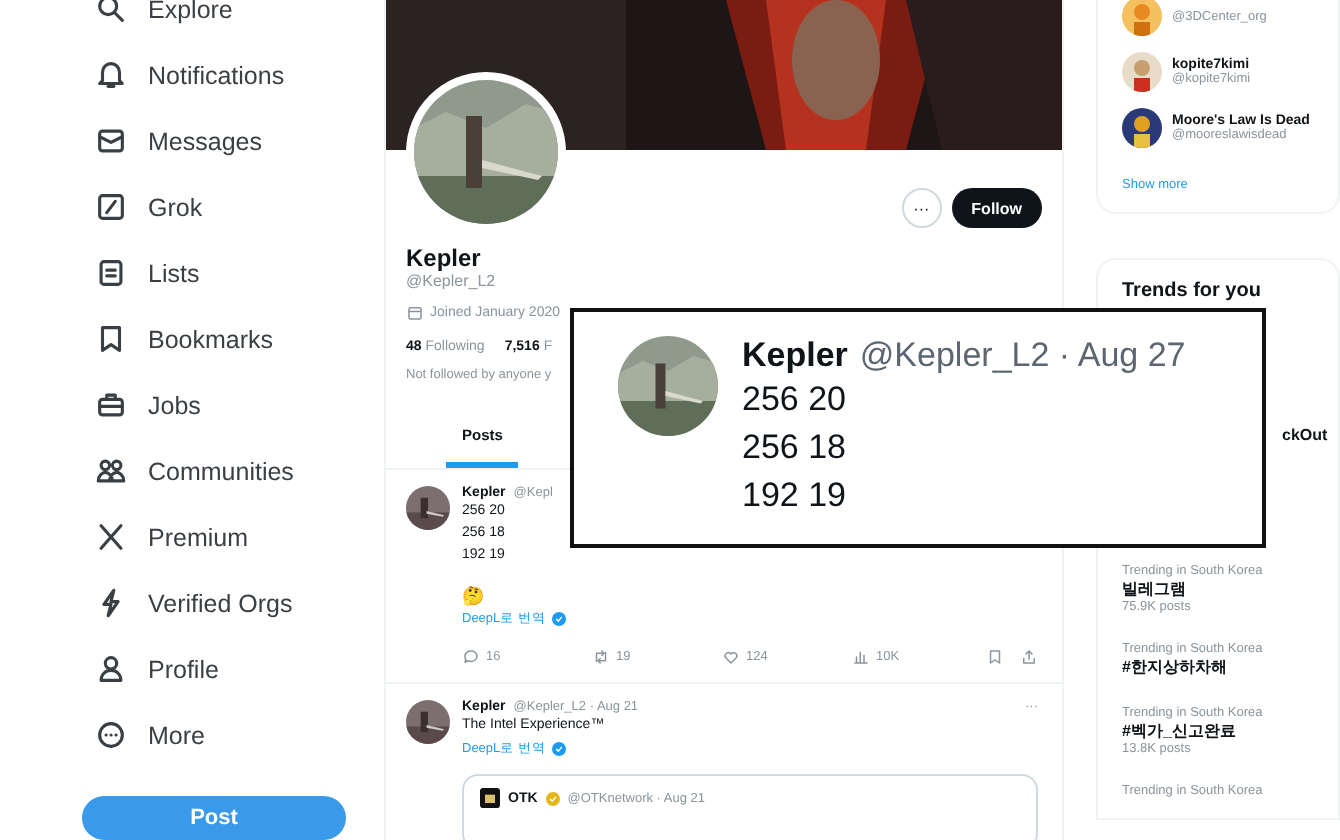 This screenshot has width=1340, height=840. Describe the element at coordinates (995, 657) in the screenshot. I see `bookmark-icon` at that location.